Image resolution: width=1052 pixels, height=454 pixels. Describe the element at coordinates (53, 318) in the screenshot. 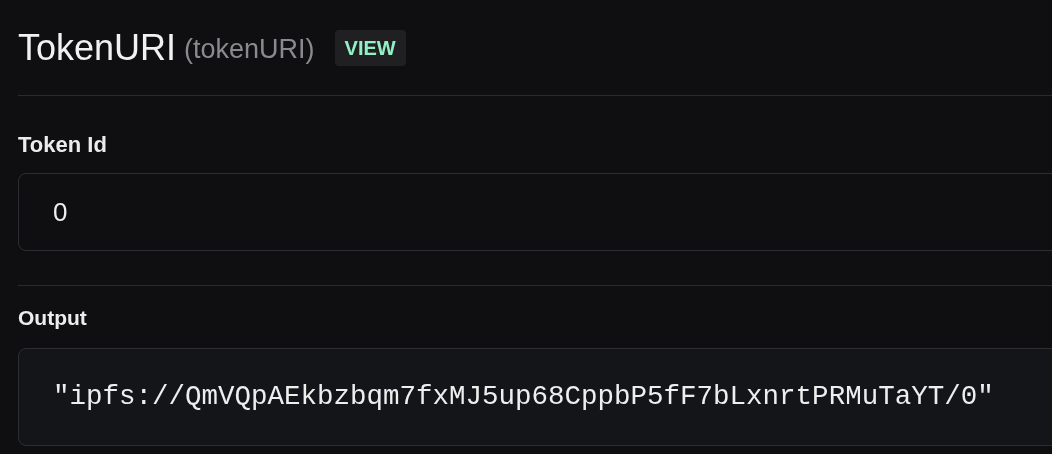

I see `output-label: Output` at that location.